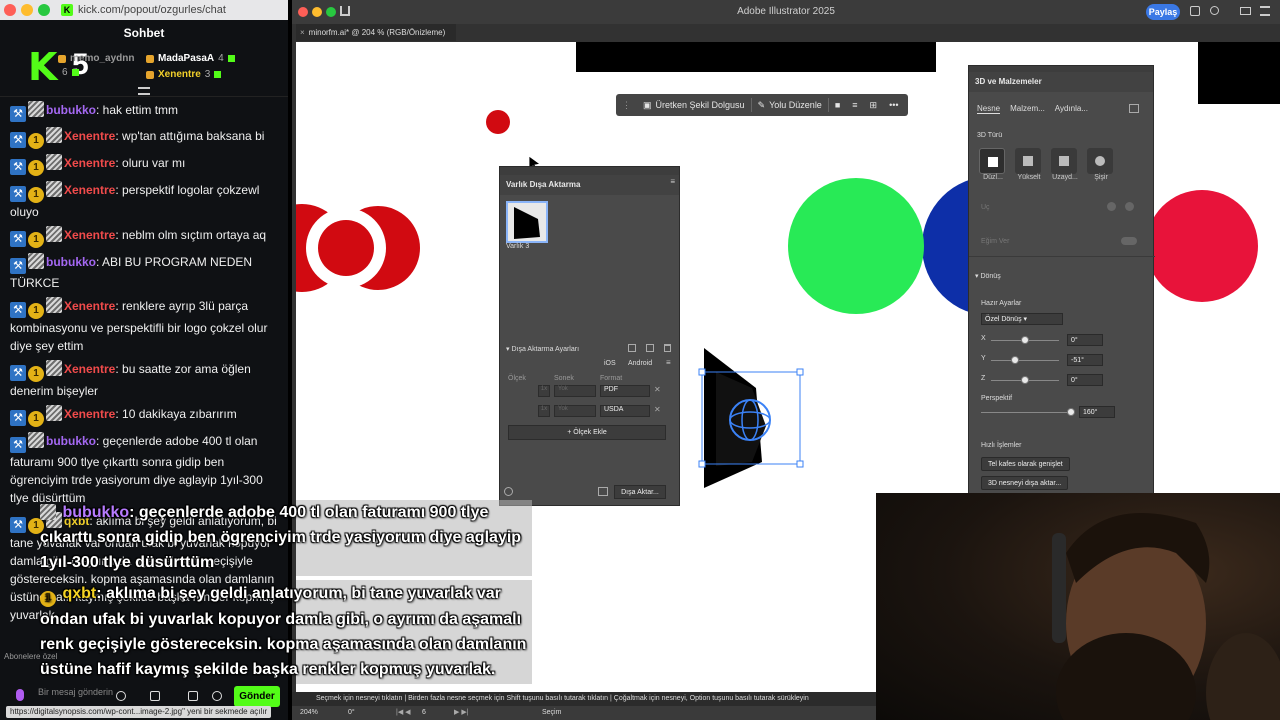 Image resolution: width=1280 pixels, height=720 pixels. Describe the element at coordinates (403, 713) in the screenshot. I see `first-artboard-icon: |◀ ◀` at that location.